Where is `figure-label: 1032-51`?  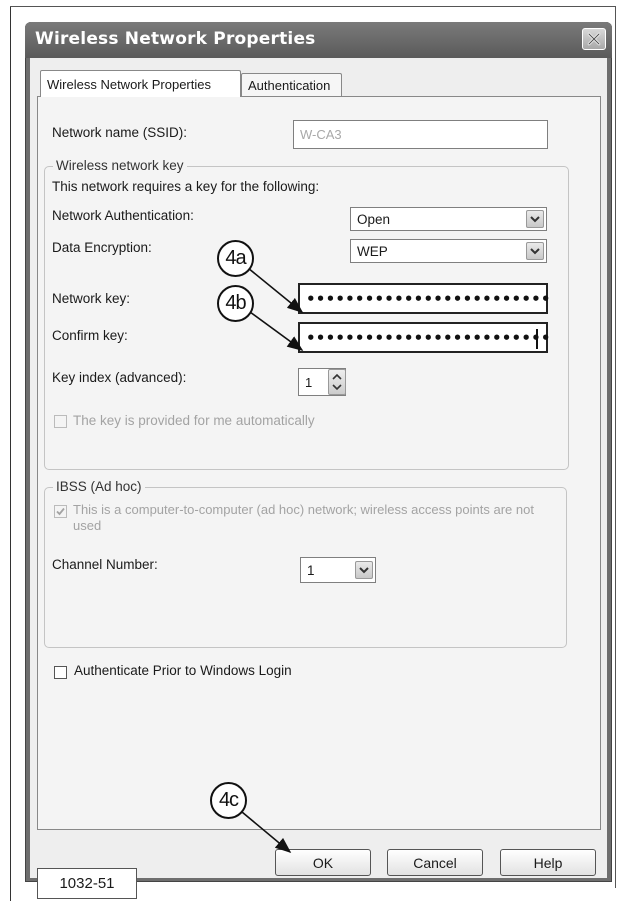 figure-label: 1032-51 is located at coordinates (87, 883).